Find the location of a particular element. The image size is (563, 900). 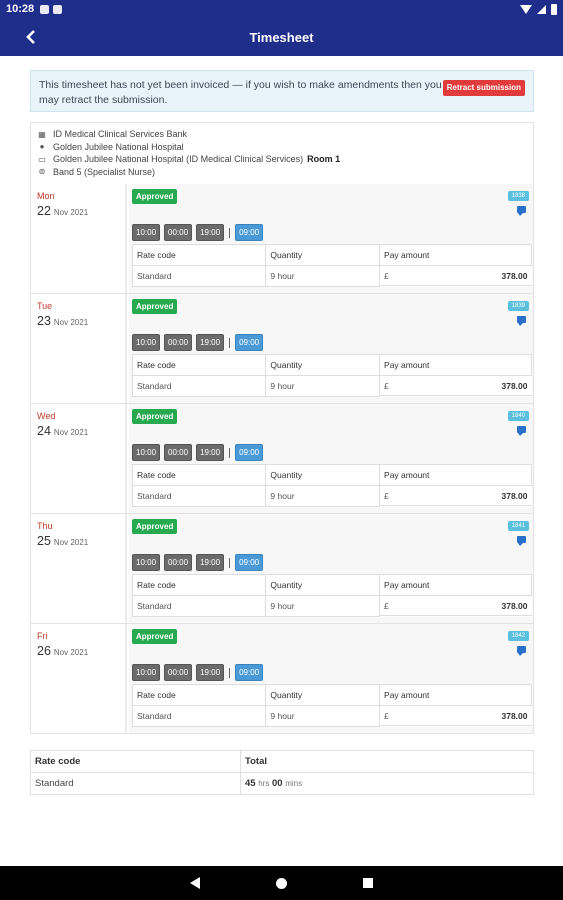

summary-col-rate-code: Rate code is located at coordinates (135, 761).